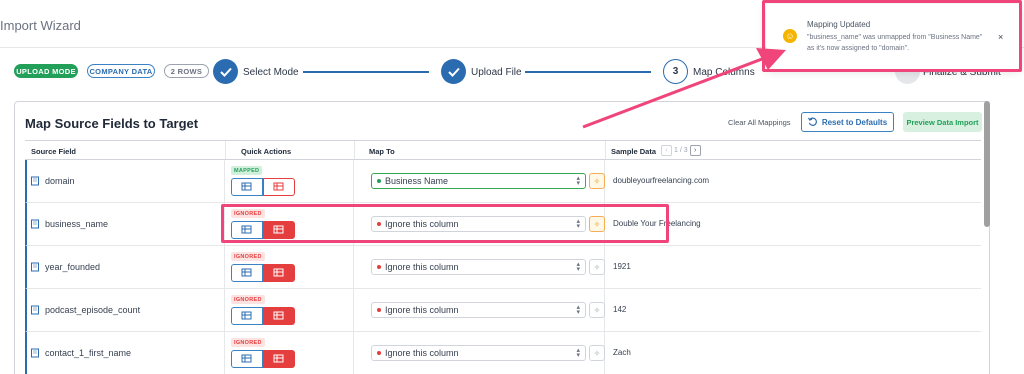 The height and width of the screenshot is (374, 1024). What do you see at coordinates (684, 88) in the screenshot?
I see `annotation-arrow-icon` at bounding box center [684, 88].